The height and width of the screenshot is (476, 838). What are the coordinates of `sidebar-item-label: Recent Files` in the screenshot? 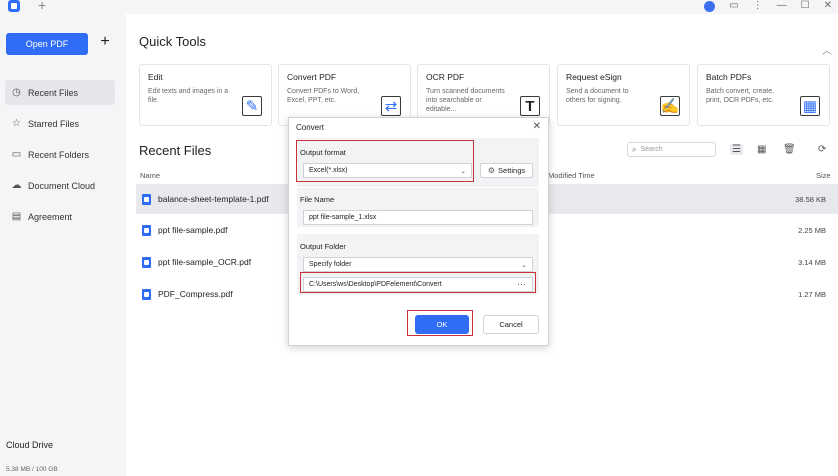 It's located at (53, 92).